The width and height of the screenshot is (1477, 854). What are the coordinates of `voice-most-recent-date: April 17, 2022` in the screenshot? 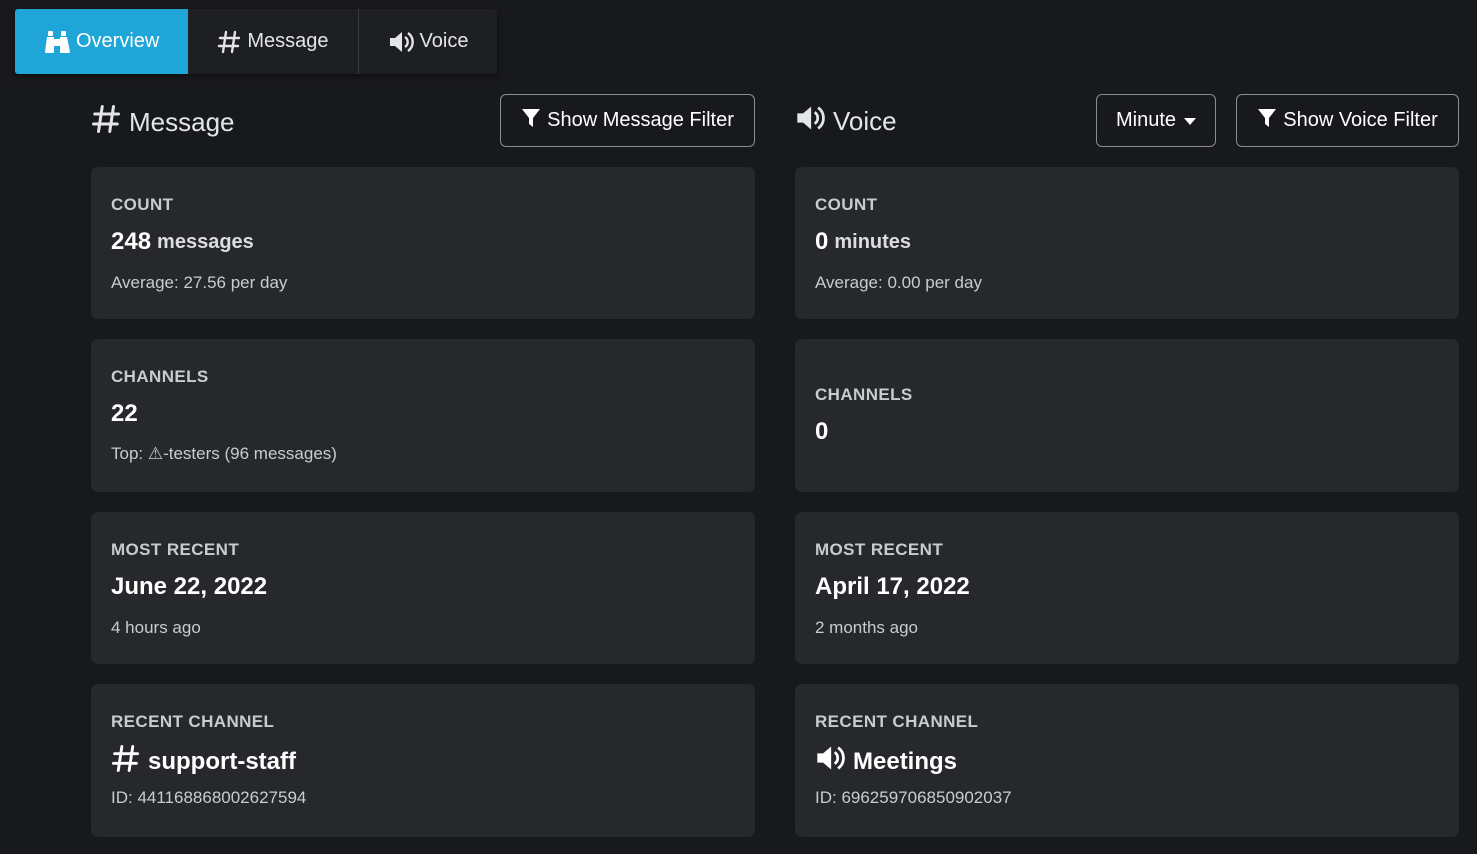 It's located at (892, 586).